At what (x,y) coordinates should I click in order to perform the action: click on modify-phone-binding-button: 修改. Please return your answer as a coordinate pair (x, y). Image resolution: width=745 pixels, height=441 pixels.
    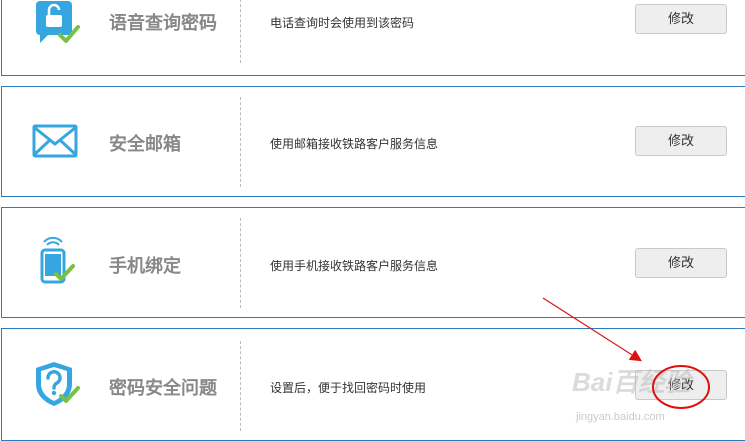
    Looking at the image, I should click on (681, 263).